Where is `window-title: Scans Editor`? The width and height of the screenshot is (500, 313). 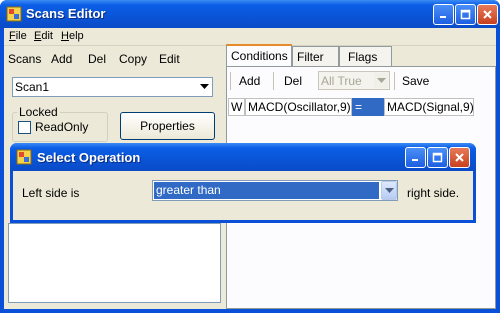
window-title: Scans Editor is located at coordinates (66, 13).